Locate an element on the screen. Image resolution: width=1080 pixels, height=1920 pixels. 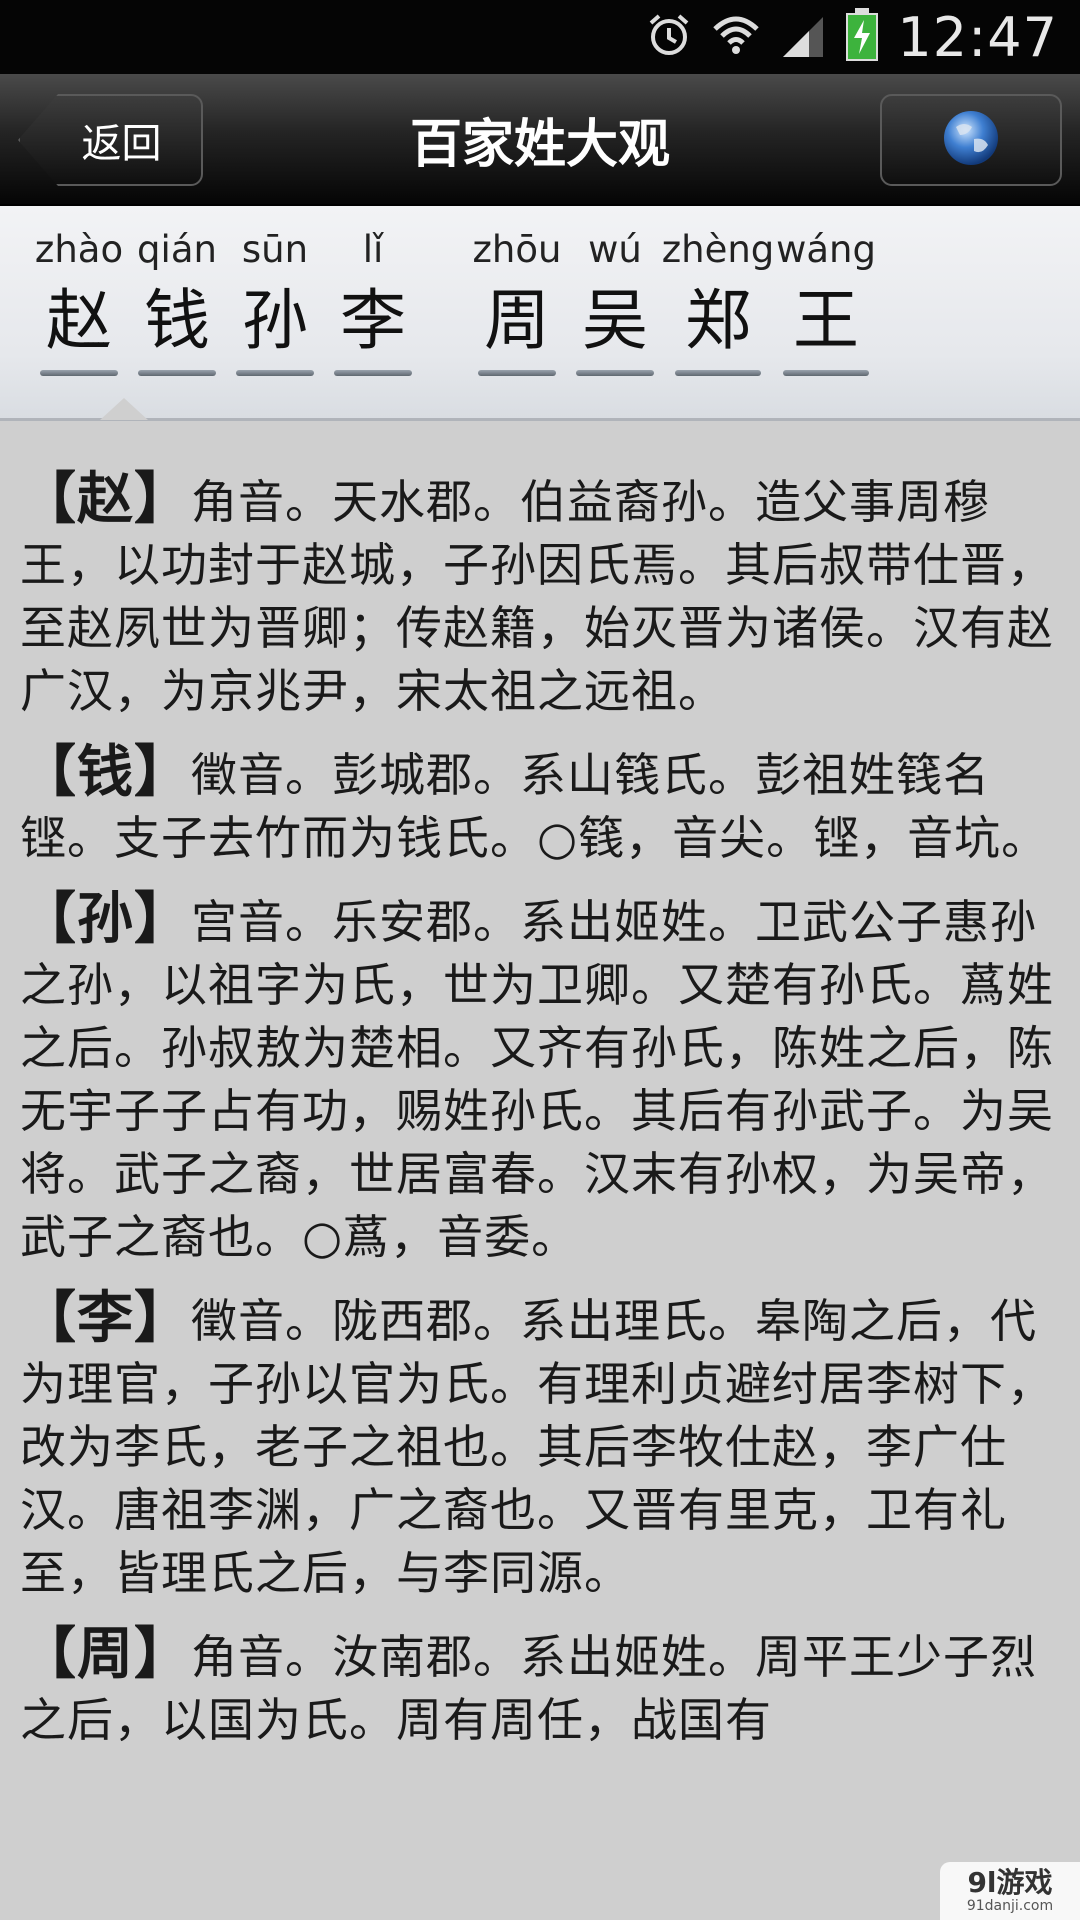
surname-char: 吴 is located at coordinates (615, 320).